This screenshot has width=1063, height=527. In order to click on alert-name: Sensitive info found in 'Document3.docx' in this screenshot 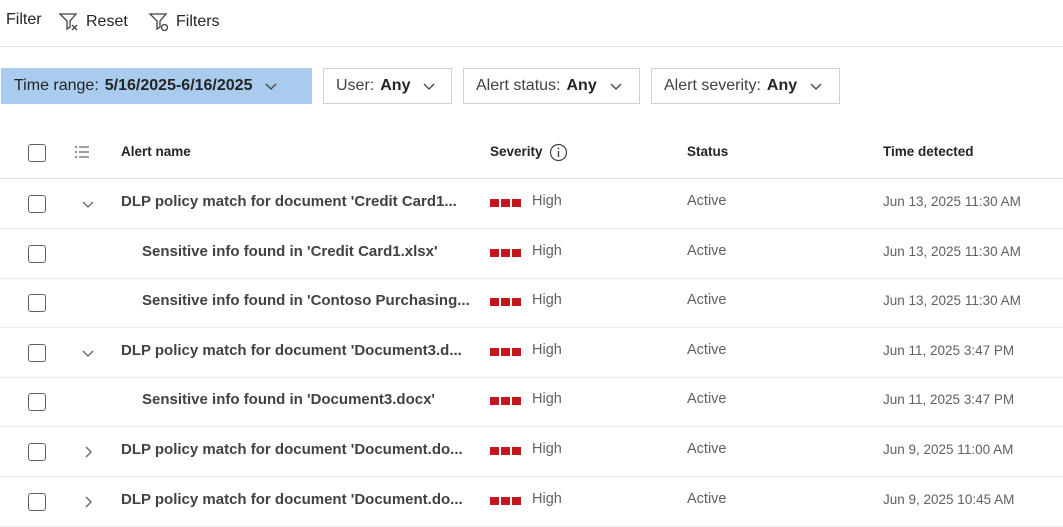, I will do `click(288, 399)`.